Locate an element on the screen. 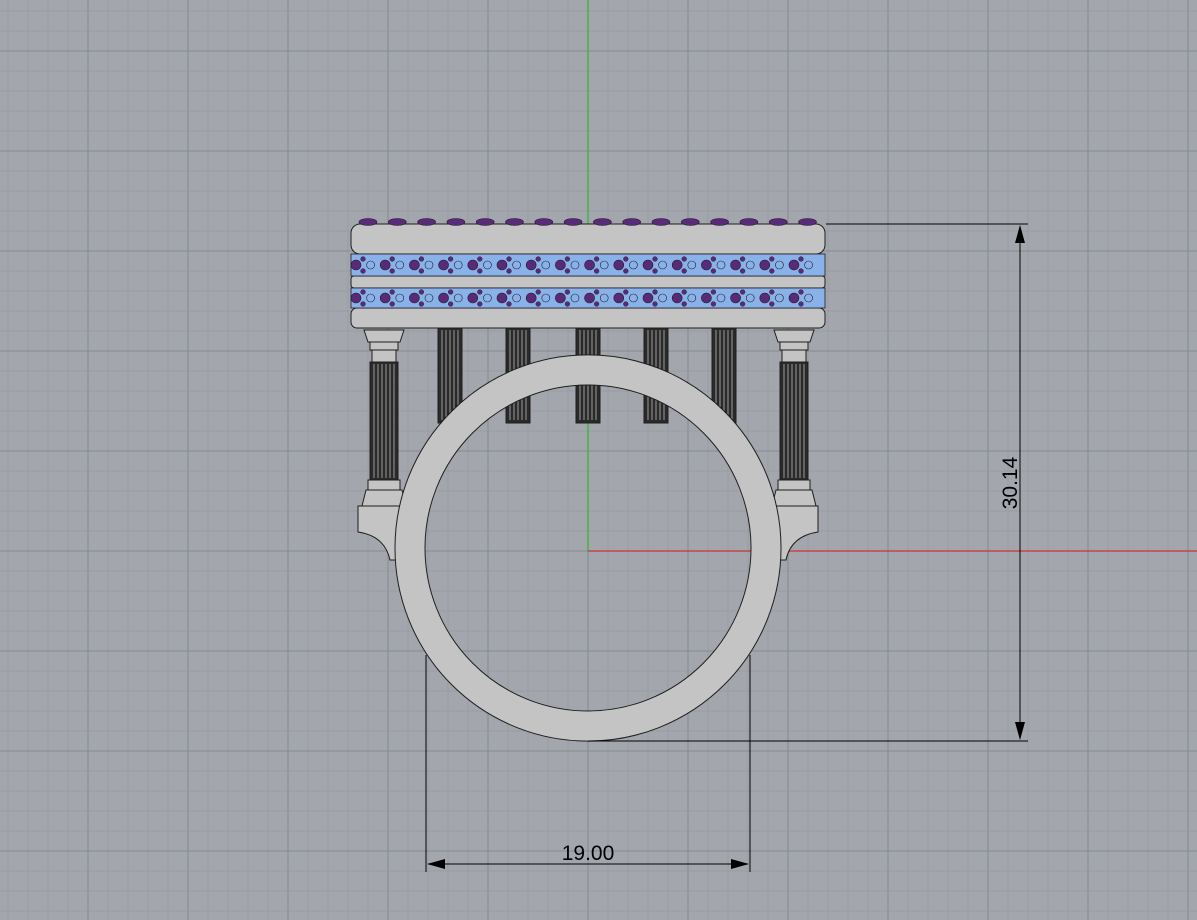  platform-bottom-plate is located at coordinates (588, 318).